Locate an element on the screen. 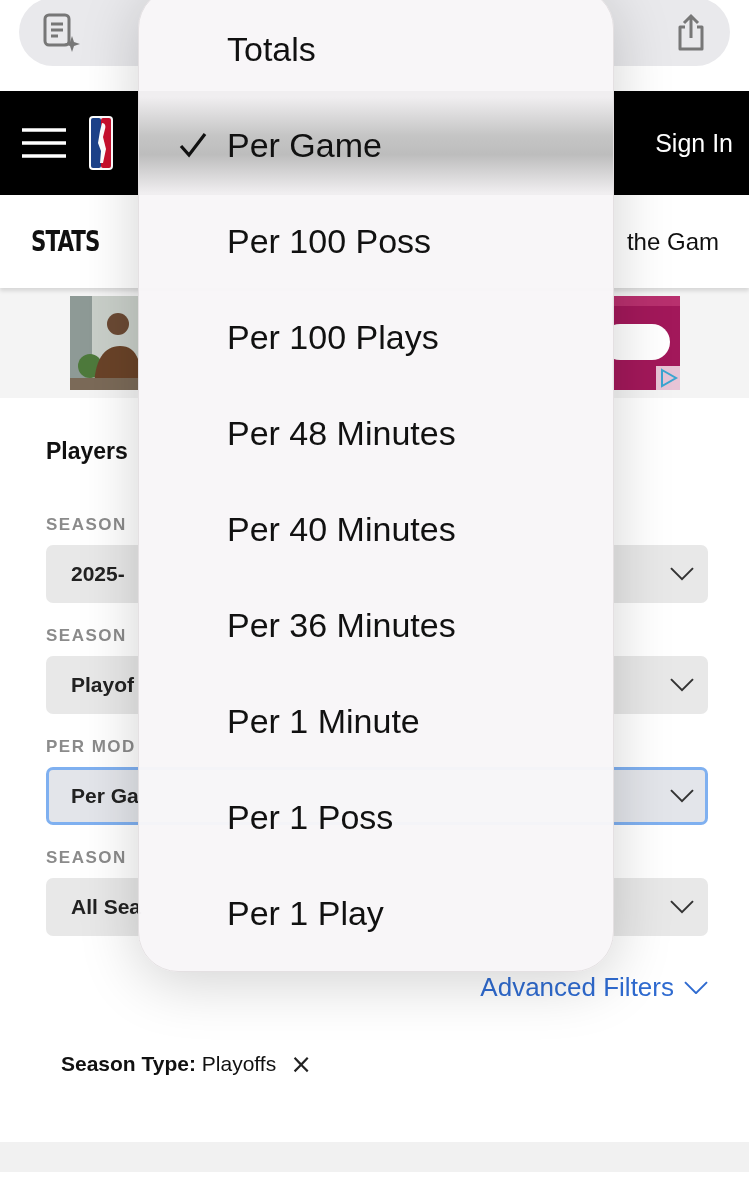  checkmark-icon is located at coordinates (193, 145).